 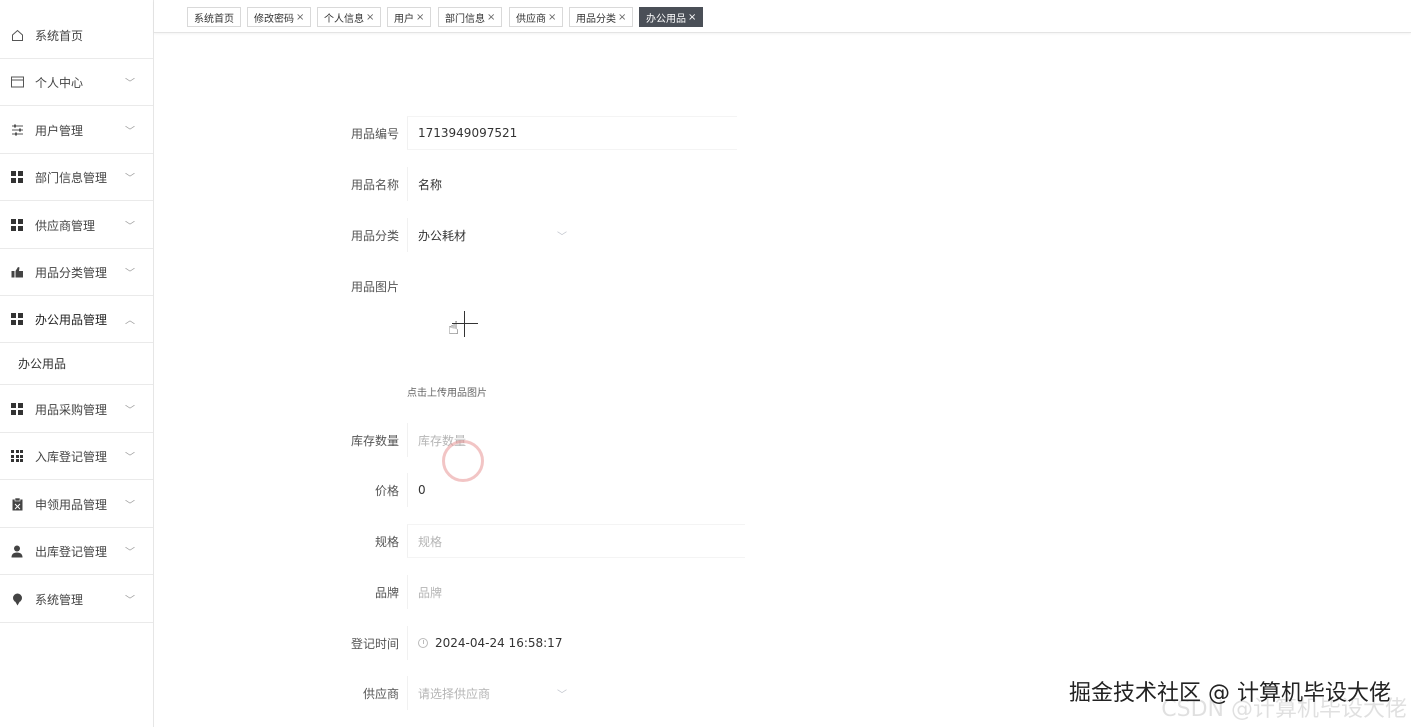 I want to click on clipboard-icon, so click(x=17, y=504).